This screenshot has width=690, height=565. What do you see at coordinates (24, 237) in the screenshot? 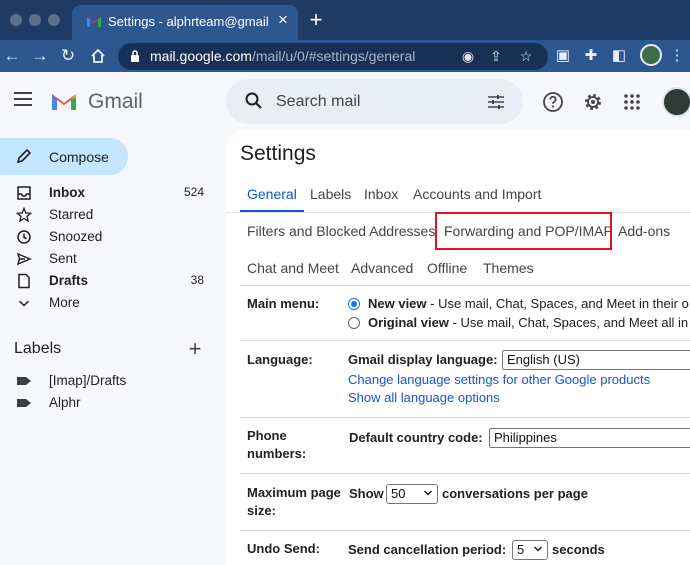
I see `clock-icon` at bounding box center [24, 237].